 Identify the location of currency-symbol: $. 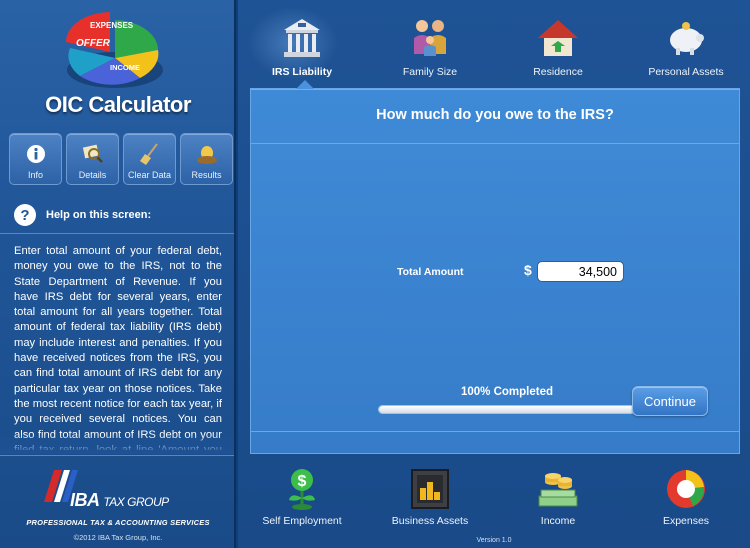
(528, 270).